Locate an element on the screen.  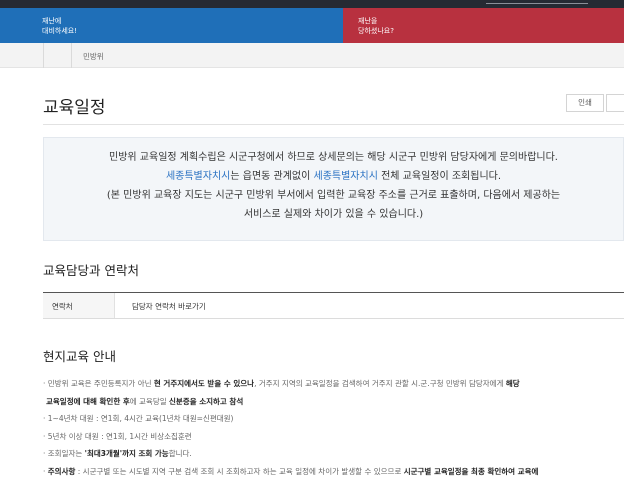
guide-item-1-text-c: 에 교육당일 is located at coordinates (149, 401).